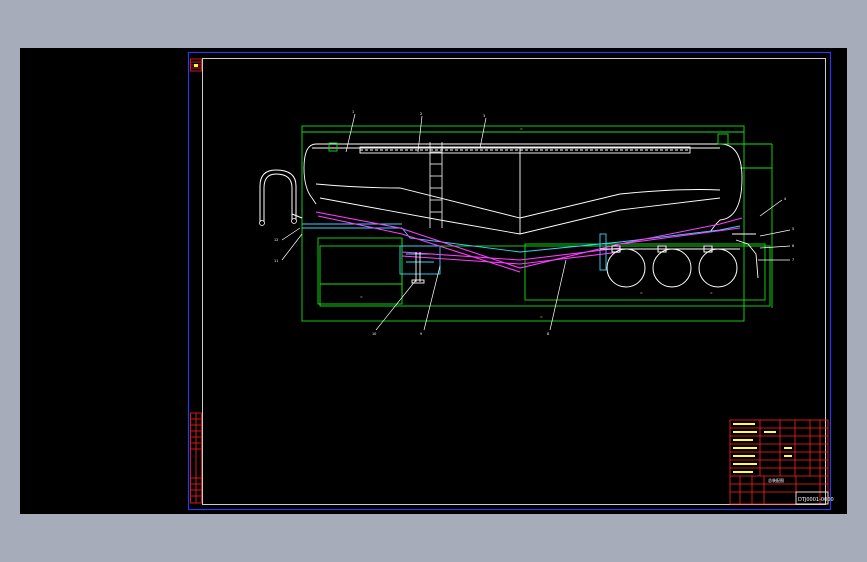 The image size is (867, 562). I want to click on svg-text: 4, so click(785, 199).